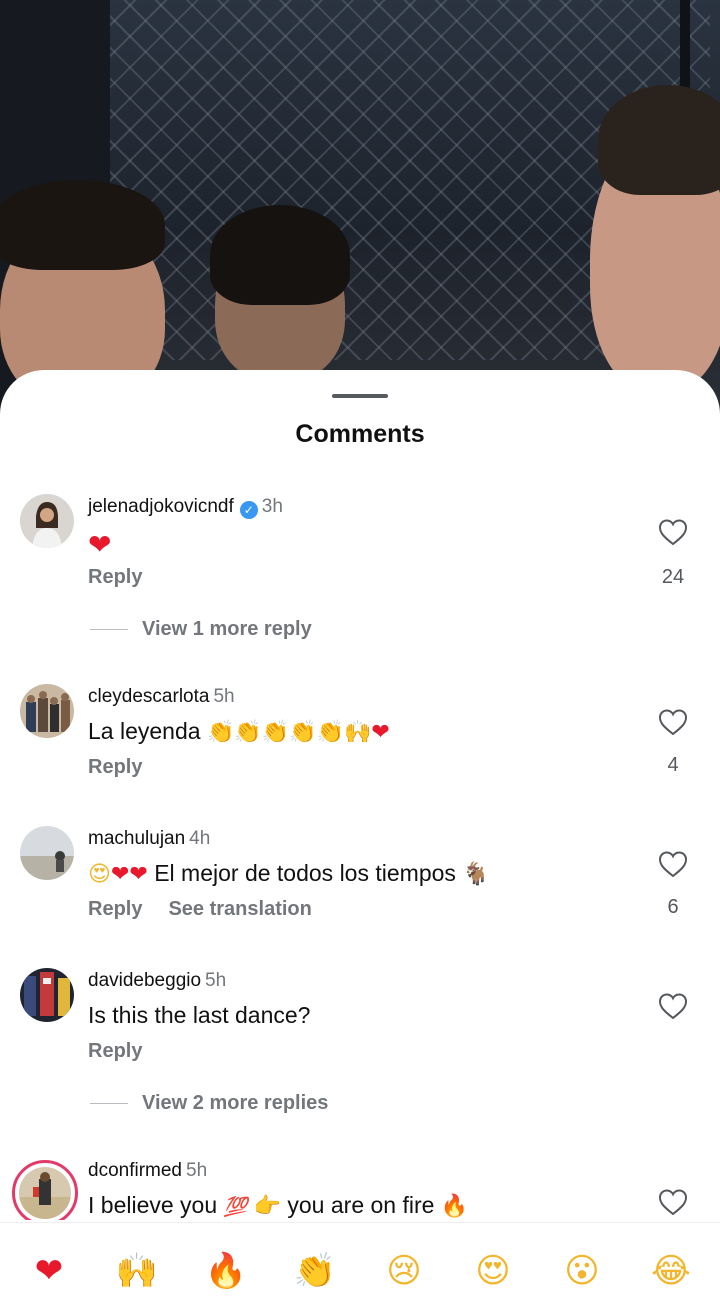 This screenshot has height=1305, width=720. What do you see at coordinates (135, 1170) in the screenshot?
I see `username-text: dconfirmed` at bounding box center [135, 1170].